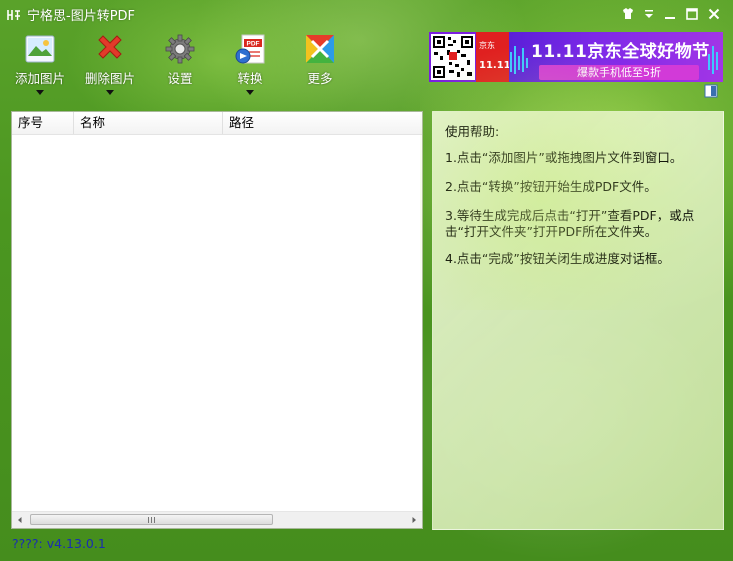 The width and height of the screenshot is (733, 561). What do you see at coordinates (366, 14) in the screenshot?
I see `title-bar: 宁格思-图片转PDF` at bounding box center [366, 14].